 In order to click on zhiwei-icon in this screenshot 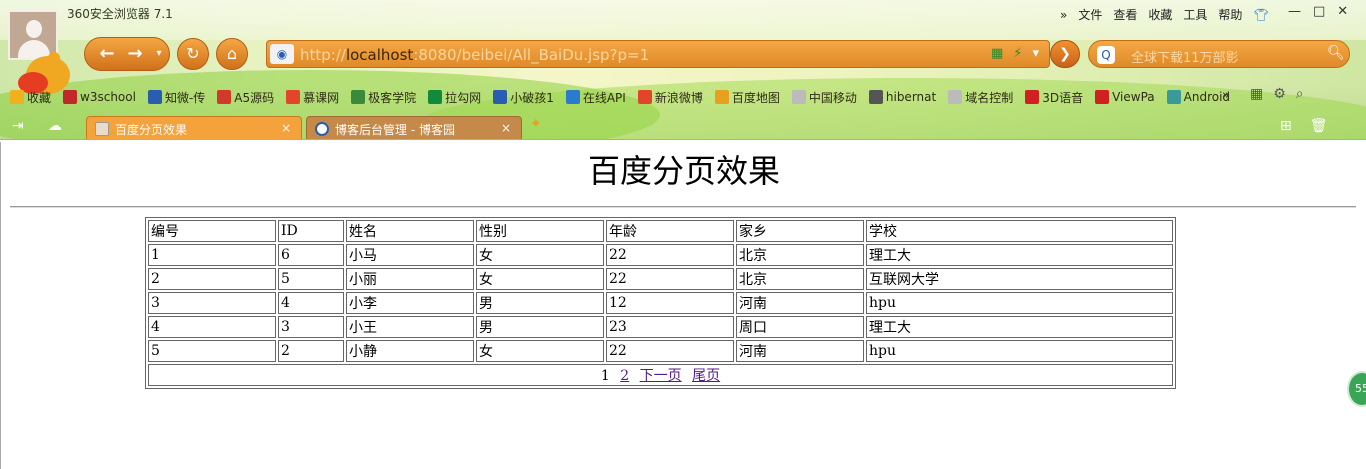, I will do `click(154, 97)`.